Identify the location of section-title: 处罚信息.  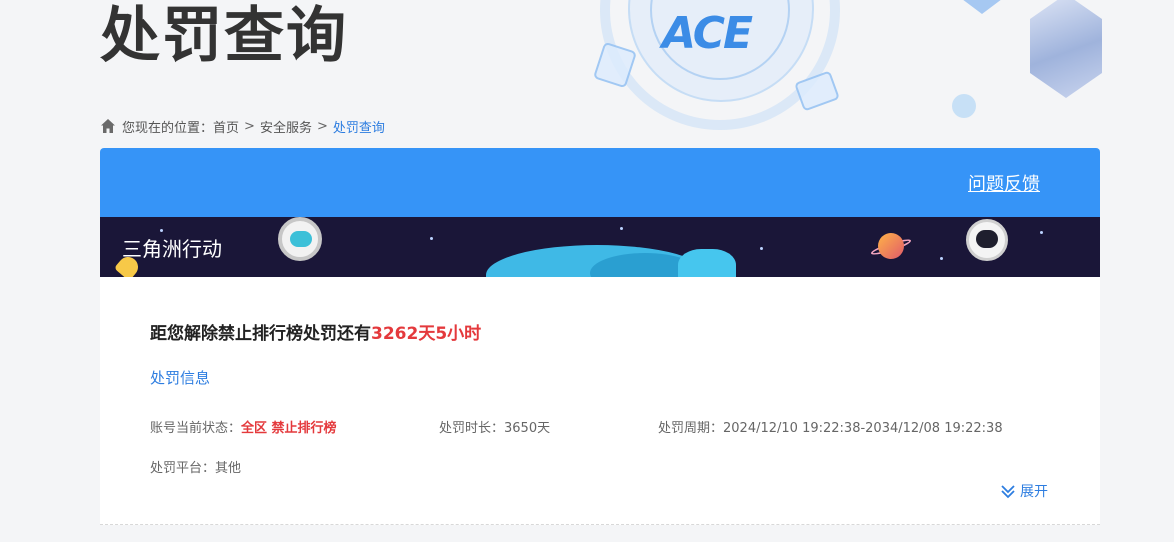
(180, 378).